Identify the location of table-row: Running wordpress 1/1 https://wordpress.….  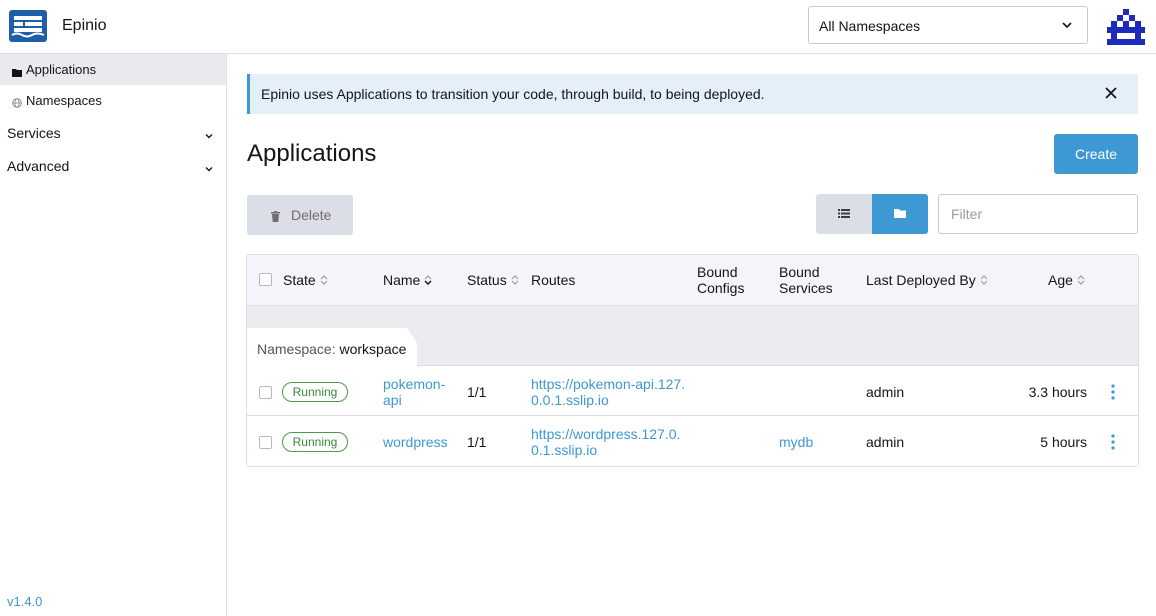
(692, 441).